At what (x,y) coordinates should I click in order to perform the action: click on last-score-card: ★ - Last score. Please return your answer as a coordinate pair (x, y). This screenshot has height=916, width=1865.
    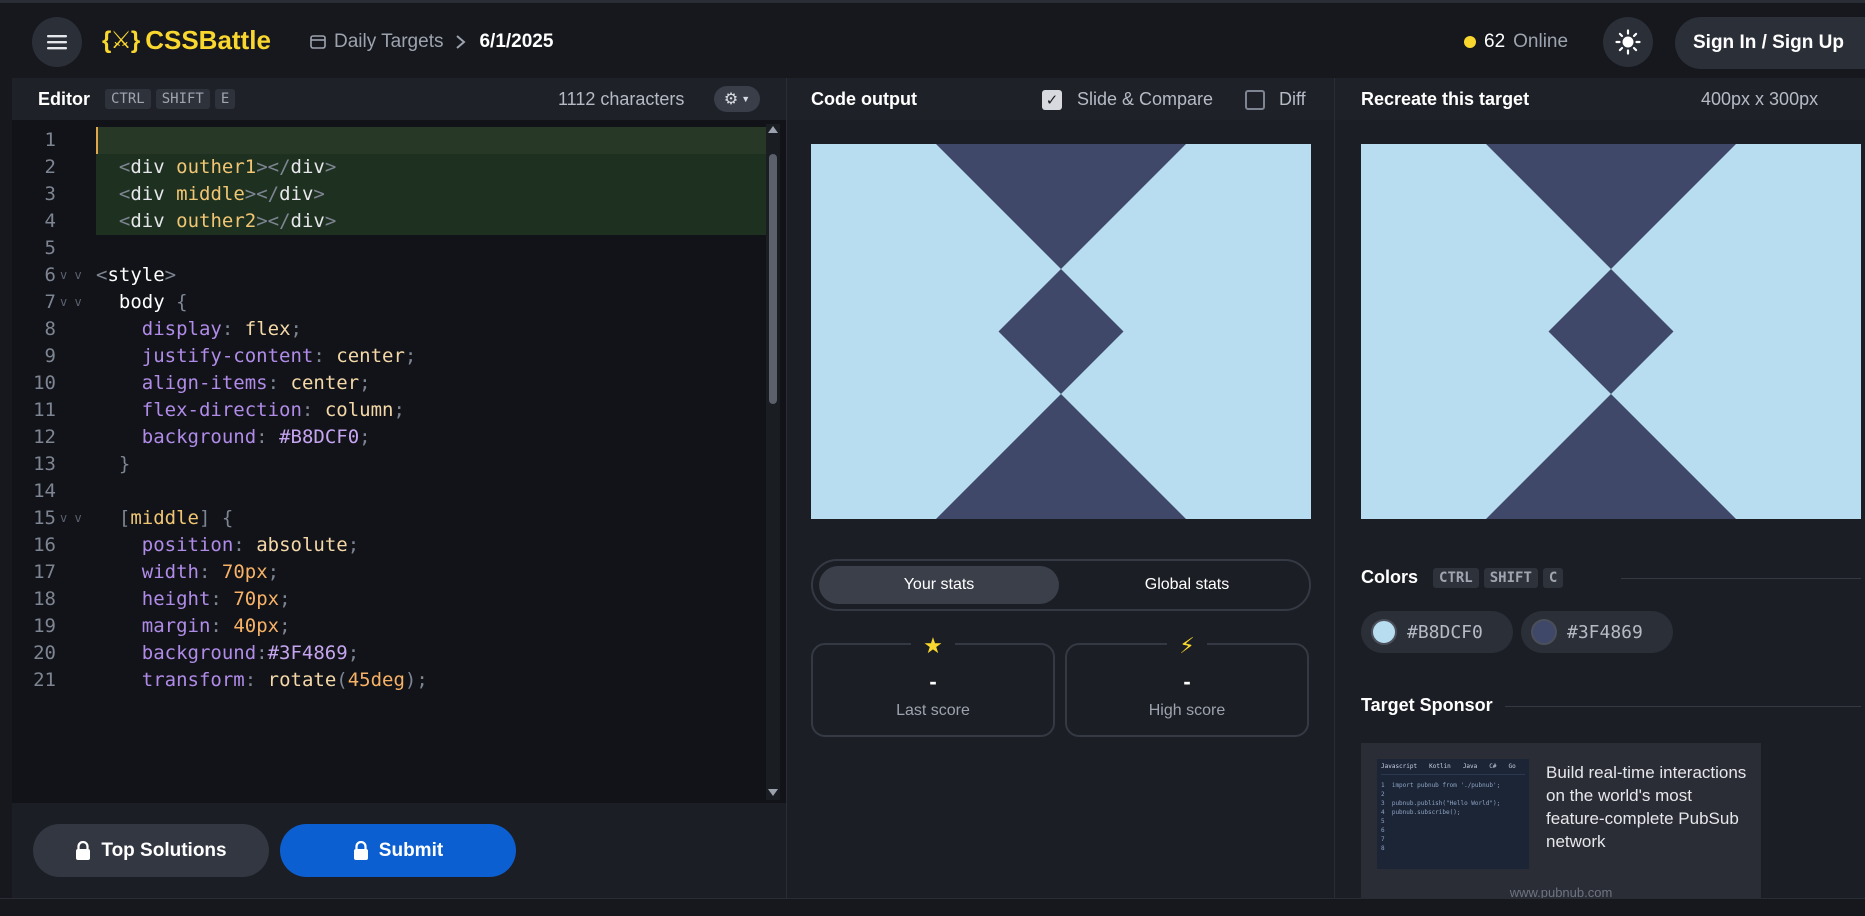
    Looking at the image, I should click on (933, 685).